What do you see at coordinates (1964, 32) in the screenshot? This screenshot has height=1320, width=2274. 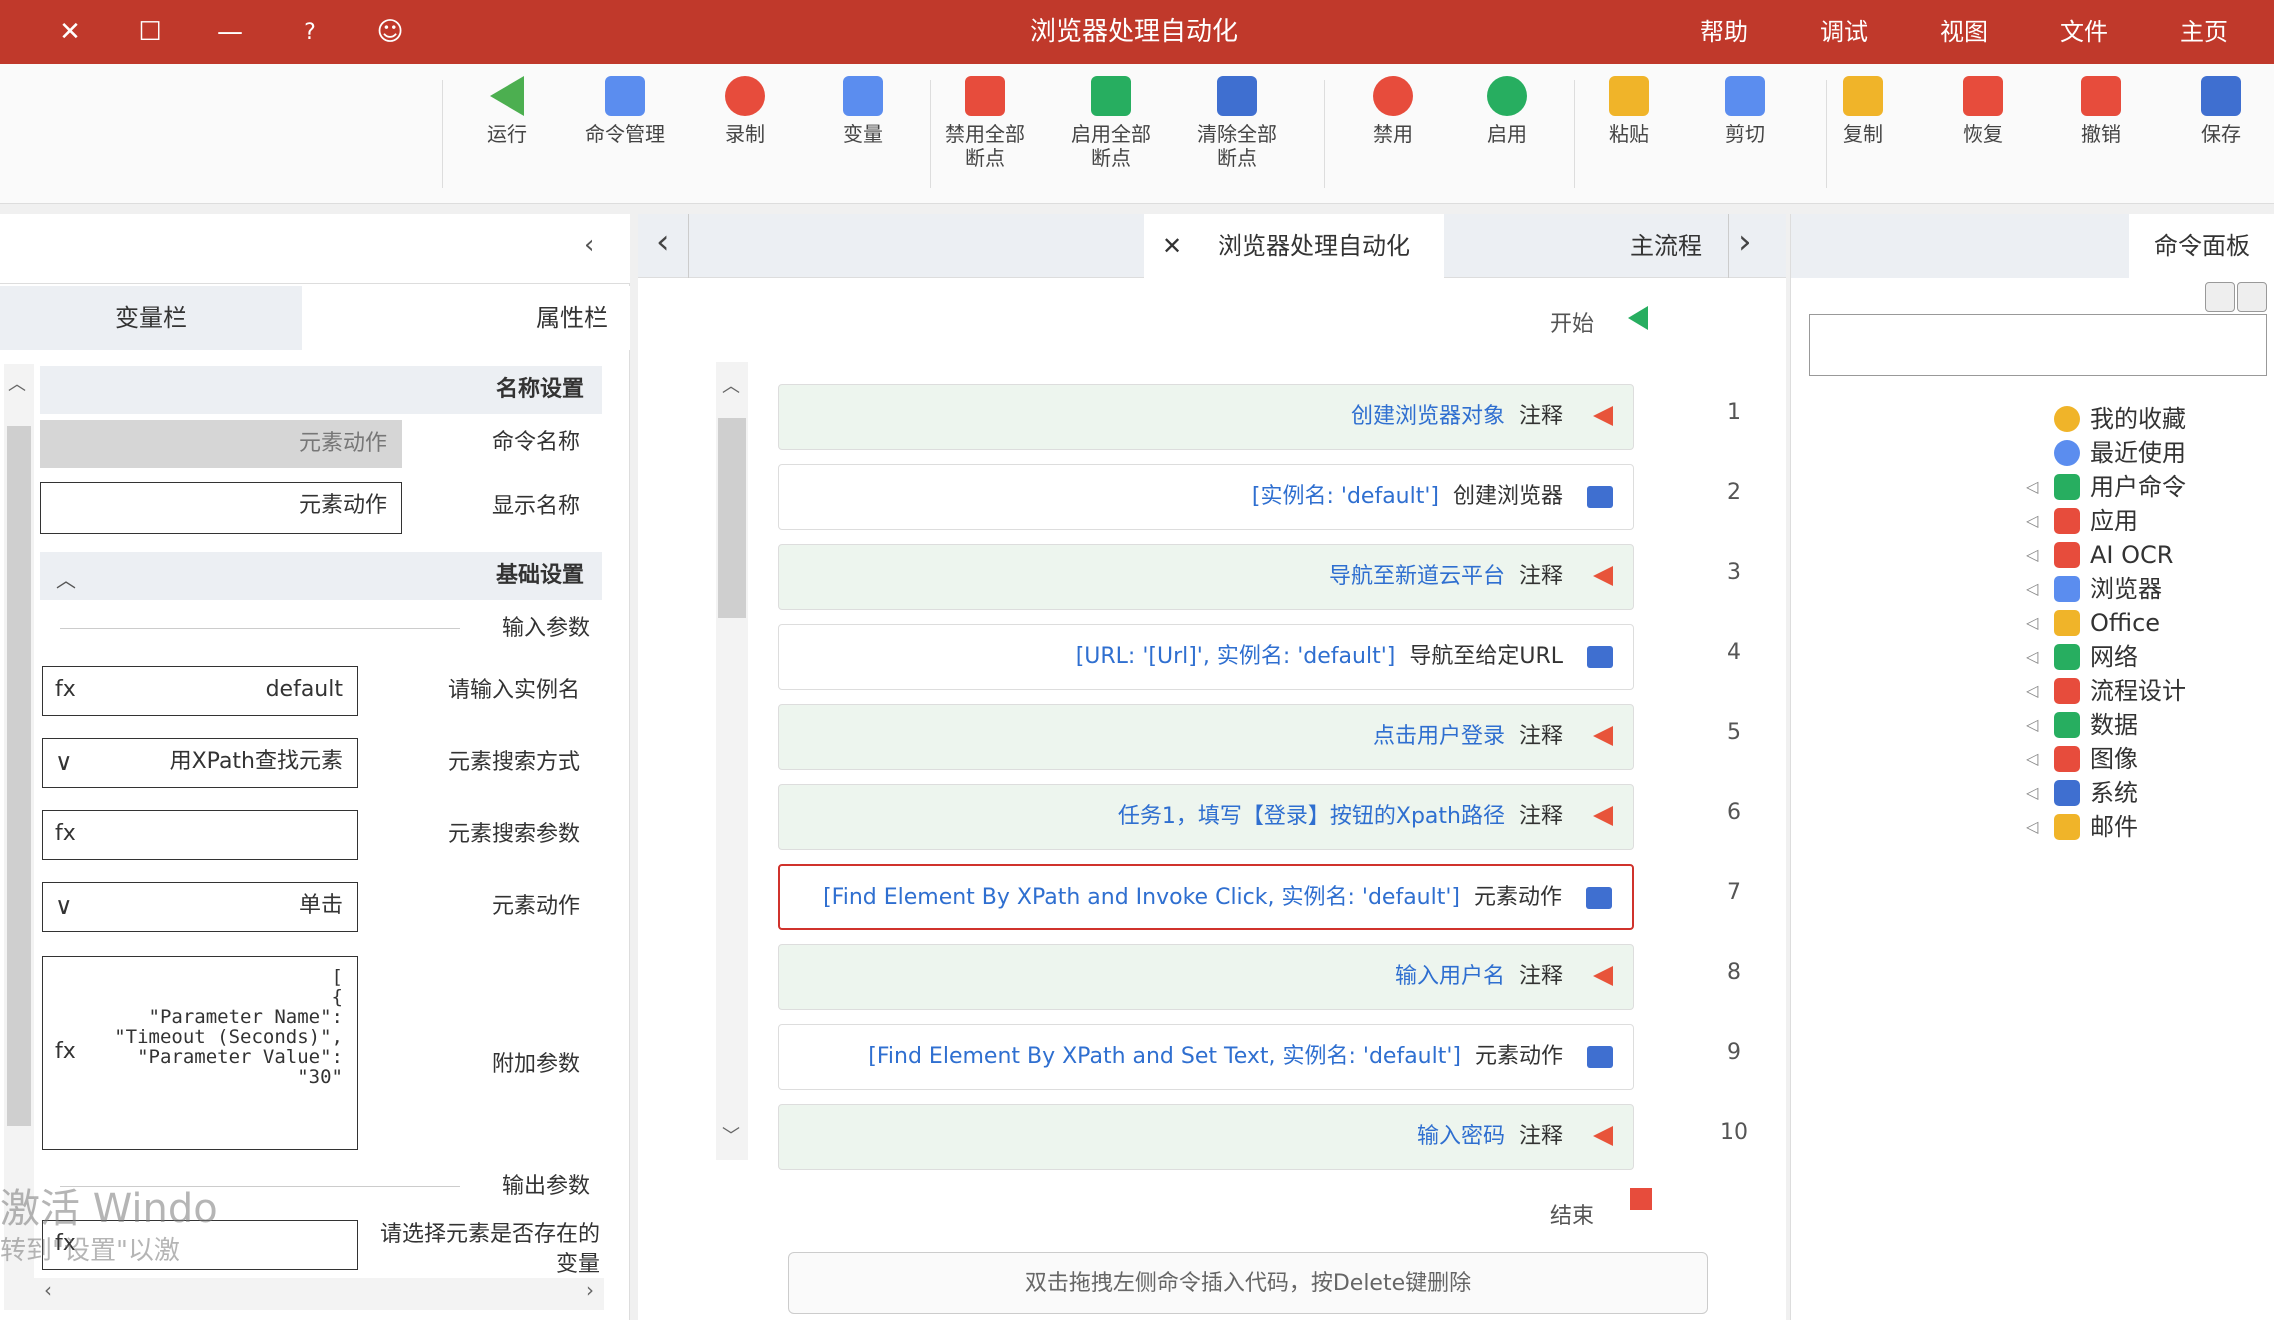 I see `menu-view: 视图` at bounding box center [1964, 32].